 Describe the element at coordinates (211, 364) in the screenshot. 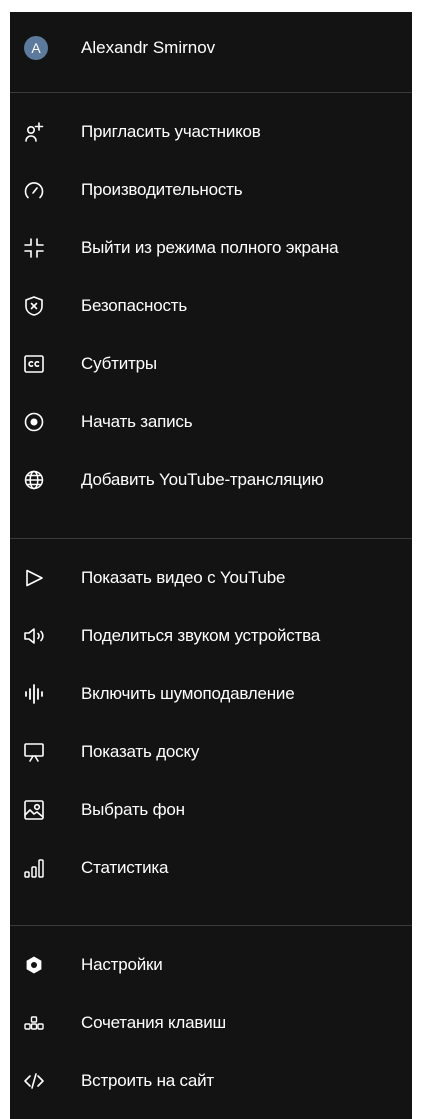

I see `menu-item-subtitles: Субтитры` at that location.